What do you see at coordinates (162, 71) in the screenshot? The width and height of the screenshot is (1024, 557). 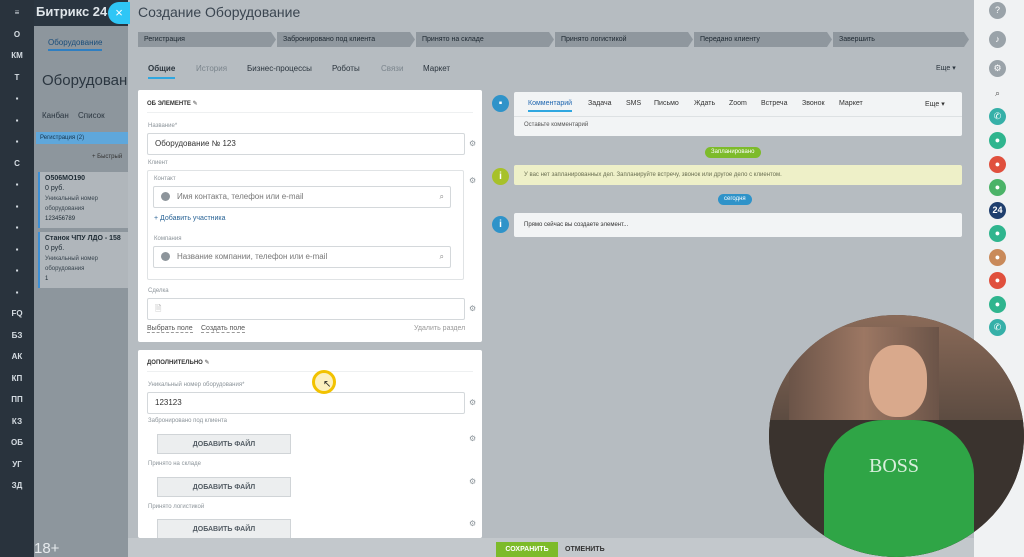 I see `tab-general: Общие` at bounding box center [162, 71].